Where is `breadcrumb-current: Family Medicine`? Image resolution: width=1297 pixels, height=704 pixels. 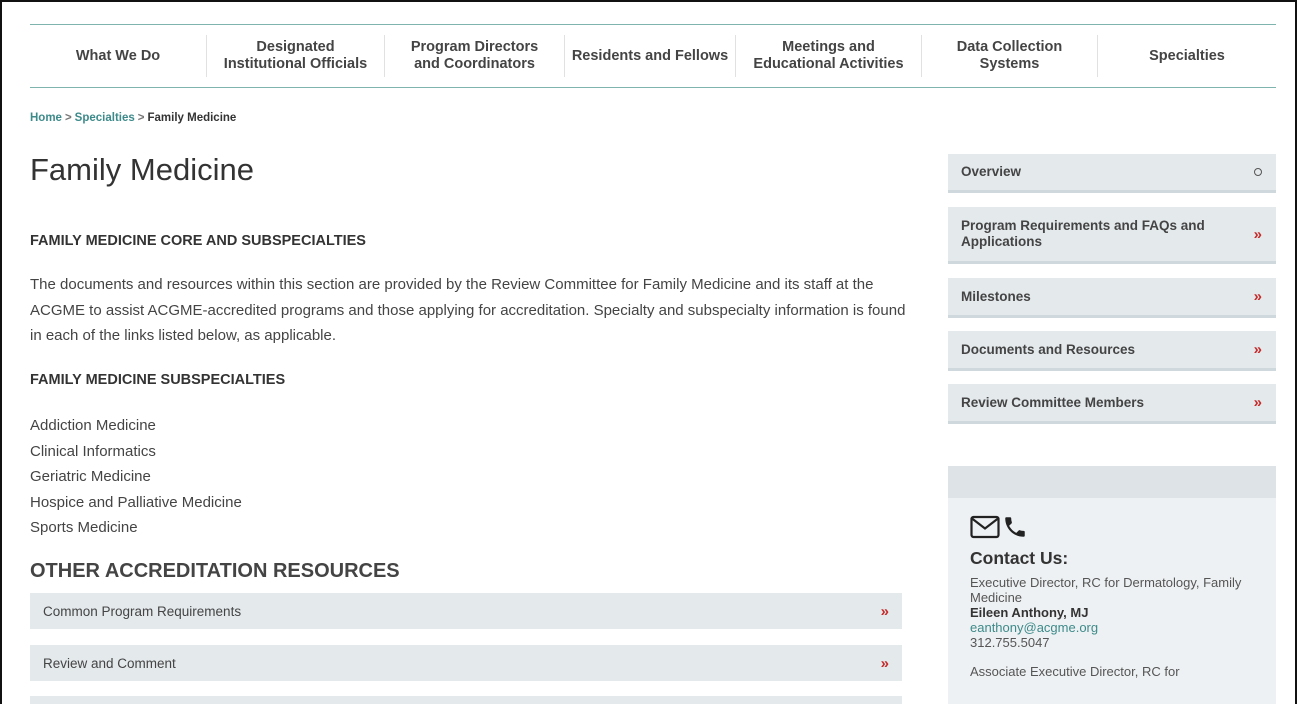 breadcrumb-current: Family Medicine is located at coordinates (192, 118).